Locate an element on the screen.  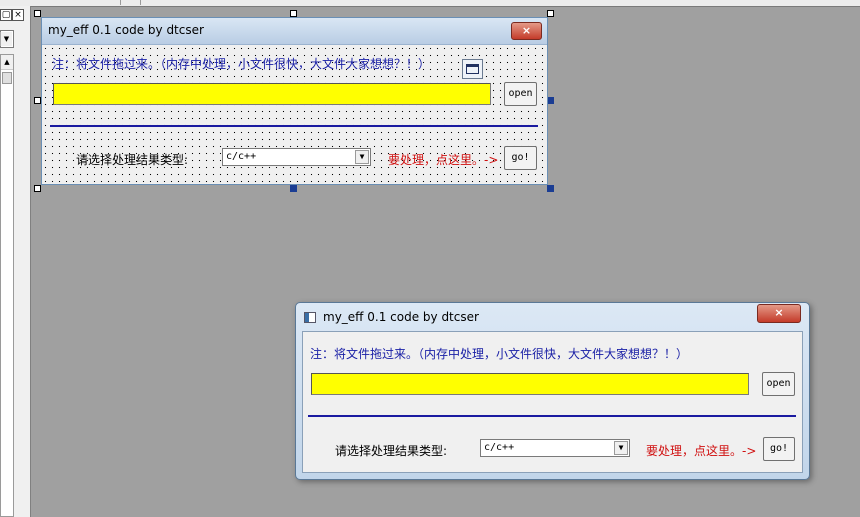
object-selector-combo: ▼ is located at coordinates (7, 39).